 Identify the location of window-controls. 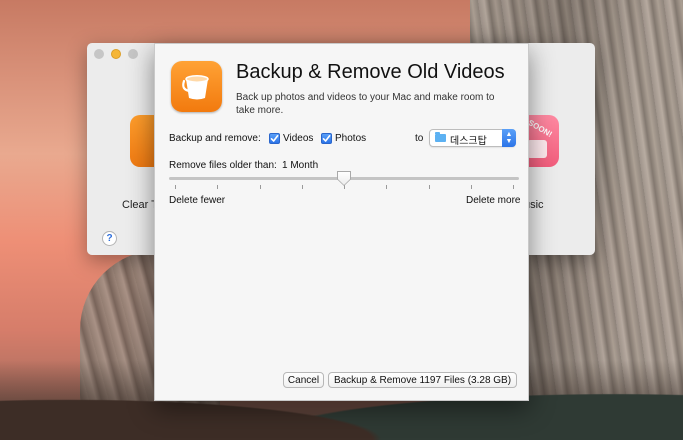
(116, 54).